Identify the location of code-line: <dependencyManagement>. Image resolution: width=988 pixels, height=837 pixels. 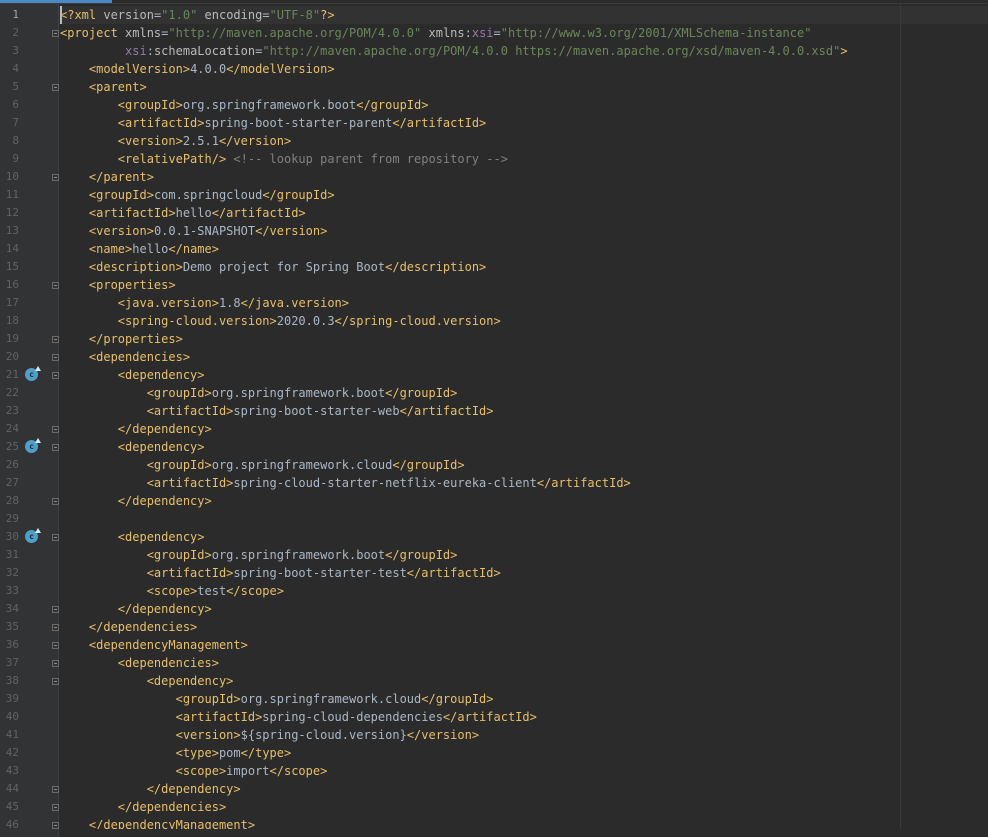
(154, 645).